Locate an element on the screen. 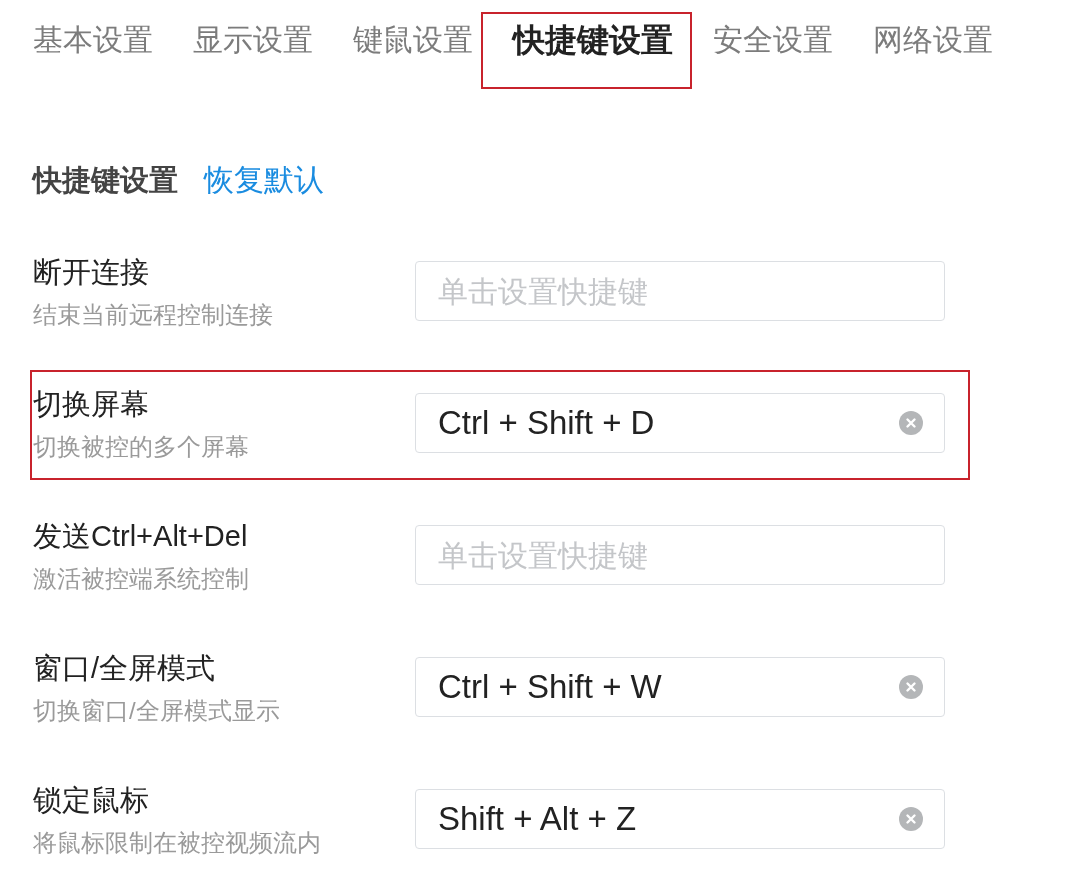 The image size is (1080, 890). shortcut-description: 激活被控端系统控制 is located at coordinates (141, 579).